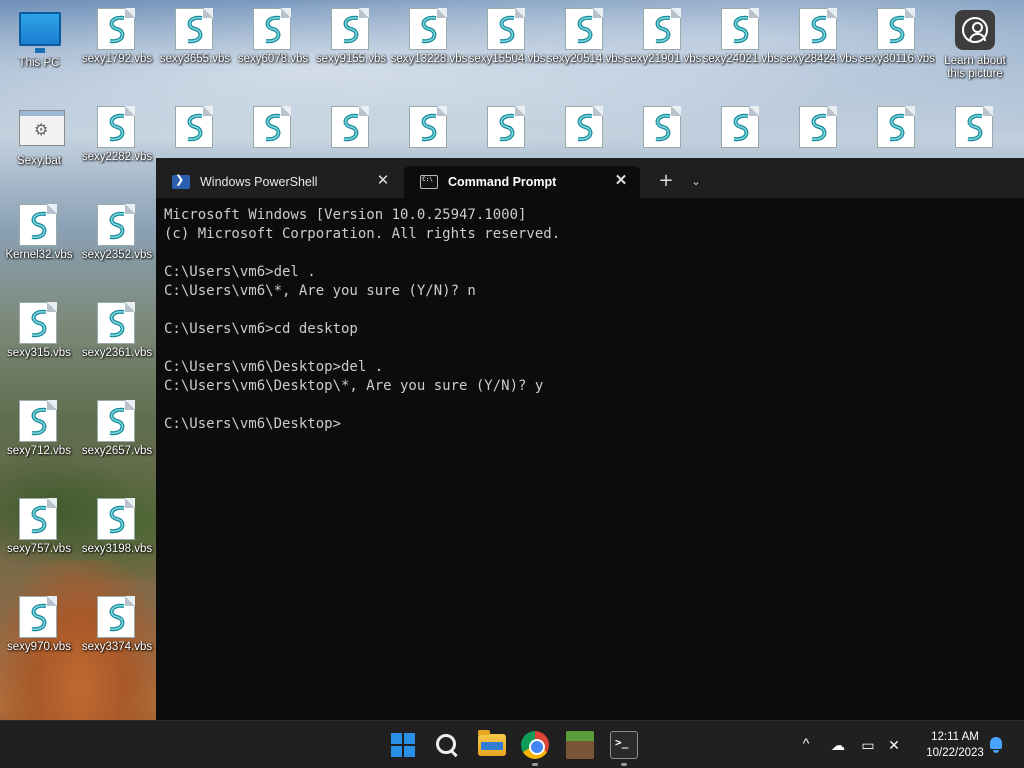 The width and height of the screenshot is (1024, 768). I want to click on desktop-icon: sexy2657.vbs, so click(117, 429).